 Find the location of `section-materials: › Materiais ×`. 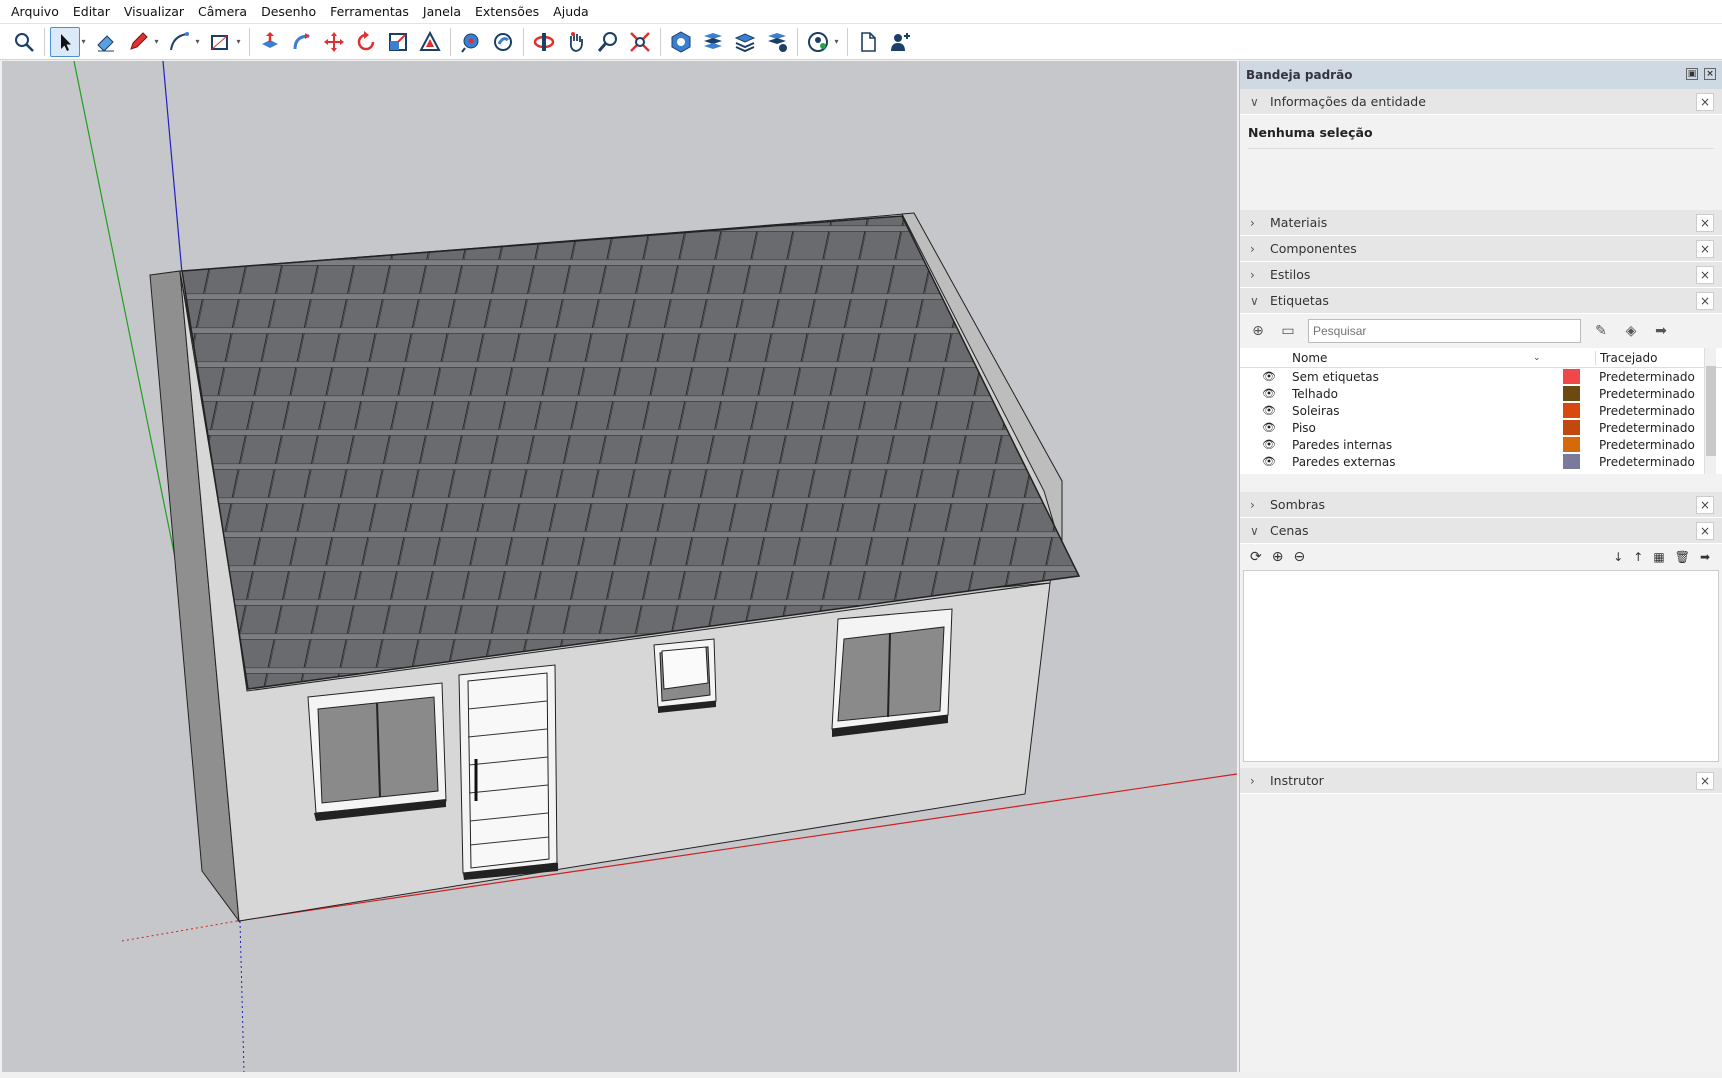

section-materials: › Materiais × is located at coordinates (1481, 223).